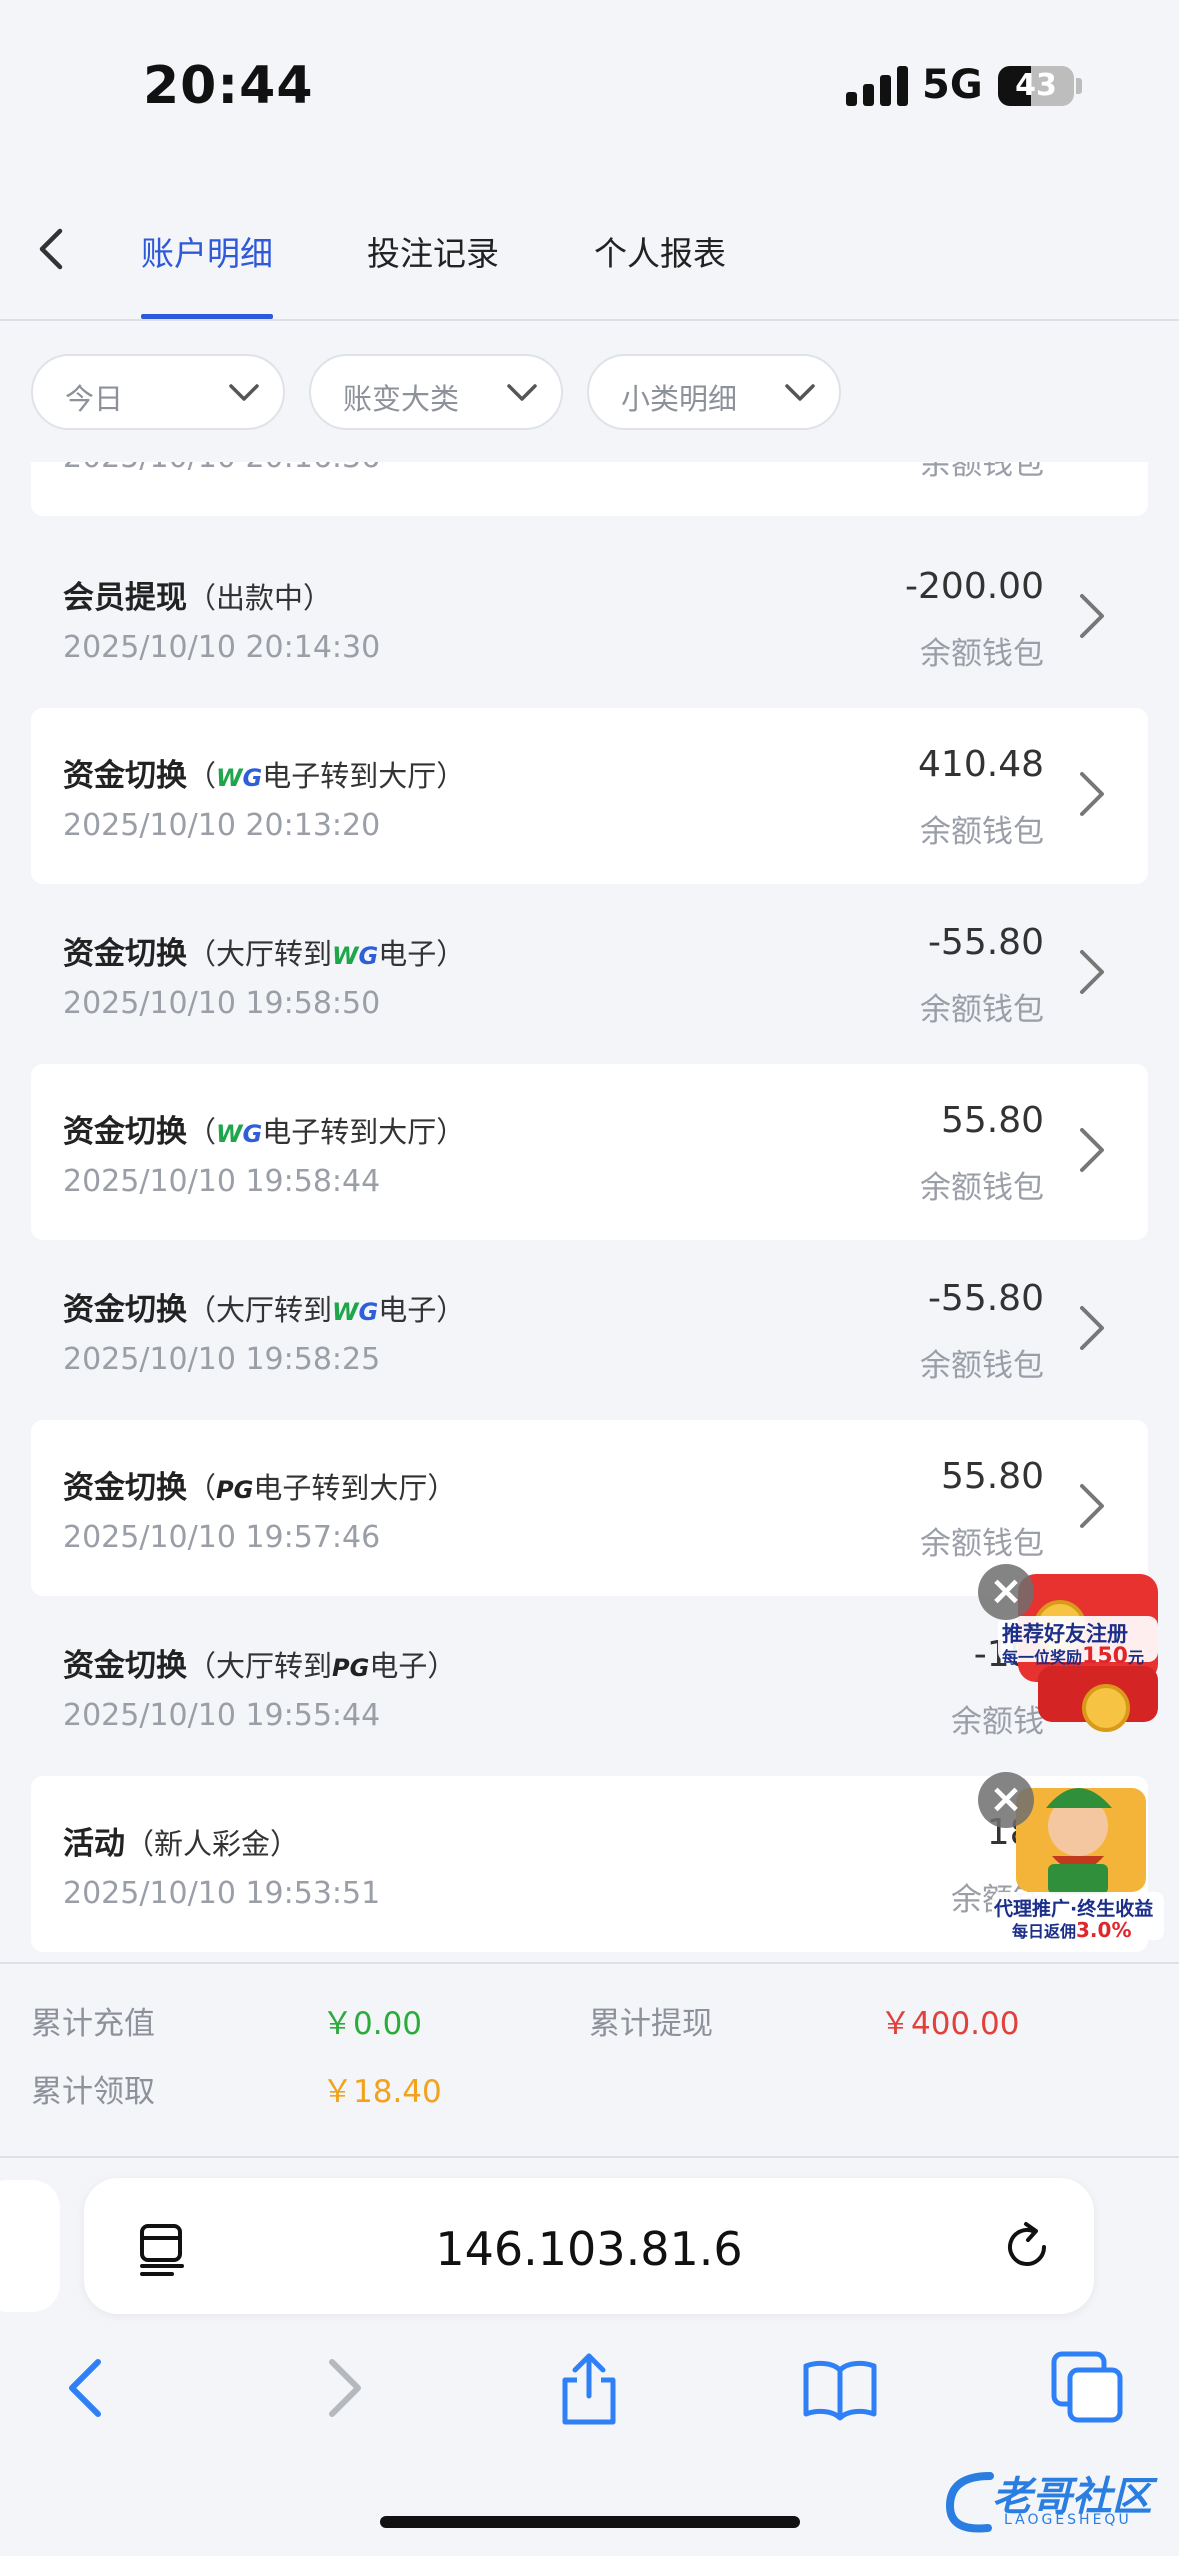 This screenshot has width=1179, height=2556. What do you see at coordinates (181, 1840) in the screenshot?
I see `record-title: 活动（新人彩金）` at bounding box center [181, 1840].